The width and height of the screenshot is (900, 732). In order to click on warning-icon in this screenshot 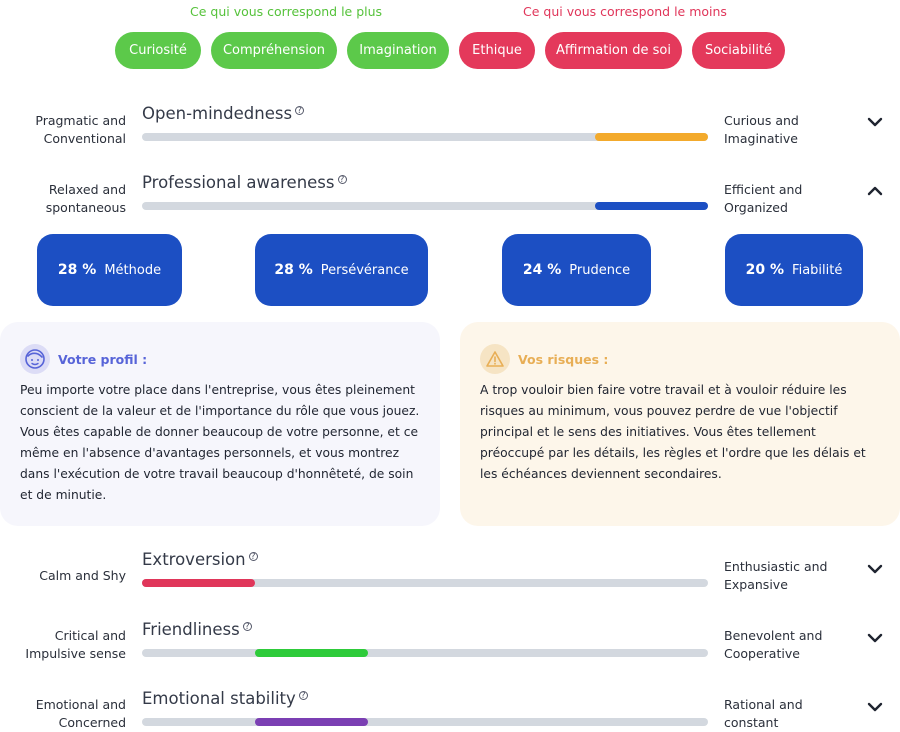, I will do `click(495, 359)`.